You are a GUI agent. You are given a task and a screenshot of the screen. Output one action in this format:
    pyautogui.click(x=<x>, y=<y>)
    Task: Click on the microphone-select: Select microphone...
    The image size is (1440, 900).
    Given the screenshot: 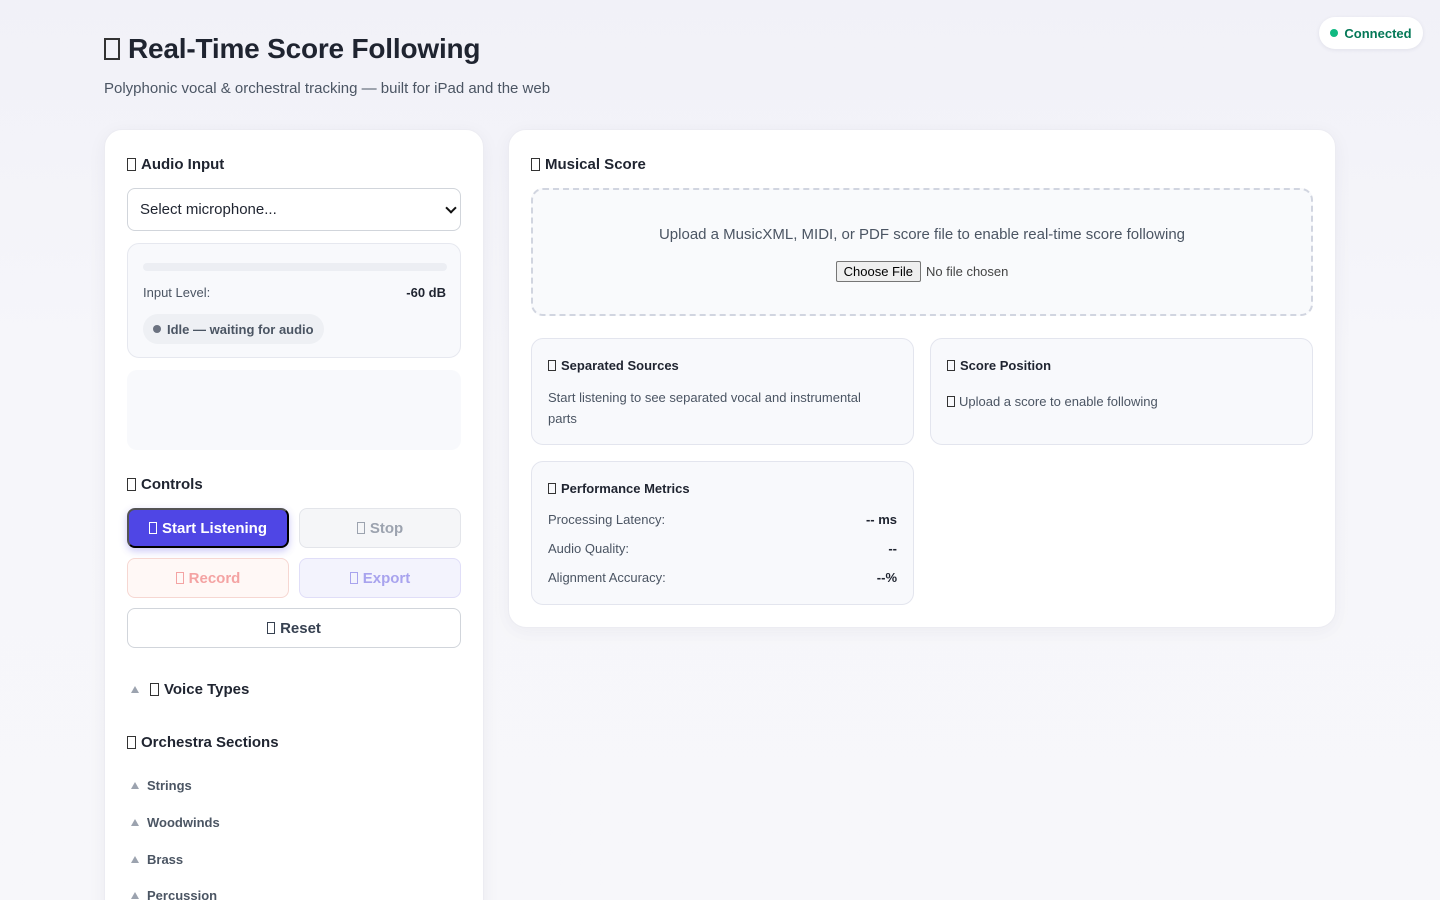 What is the action you would take?
    pyautogui.click(x=294, y=209)
    